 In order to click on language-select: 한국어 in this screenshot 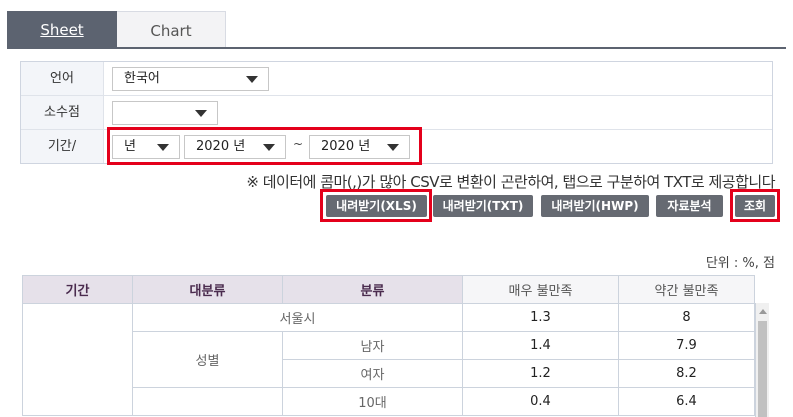, I will do `click(190, 79)`.